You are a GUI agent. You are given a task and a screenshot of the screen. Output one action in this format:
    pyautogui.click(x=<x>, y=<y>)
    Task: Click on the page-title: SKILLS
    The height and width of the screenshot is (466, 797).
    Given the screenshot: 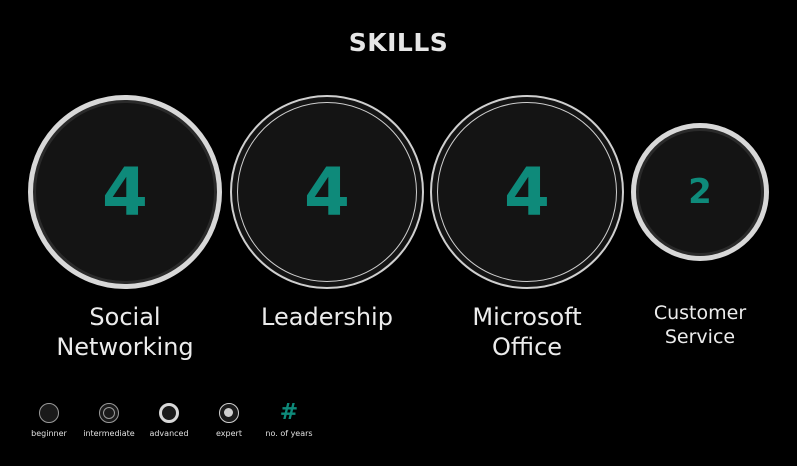 What is the action you would take?
    pyautogui.click(x=398, y=42)
    